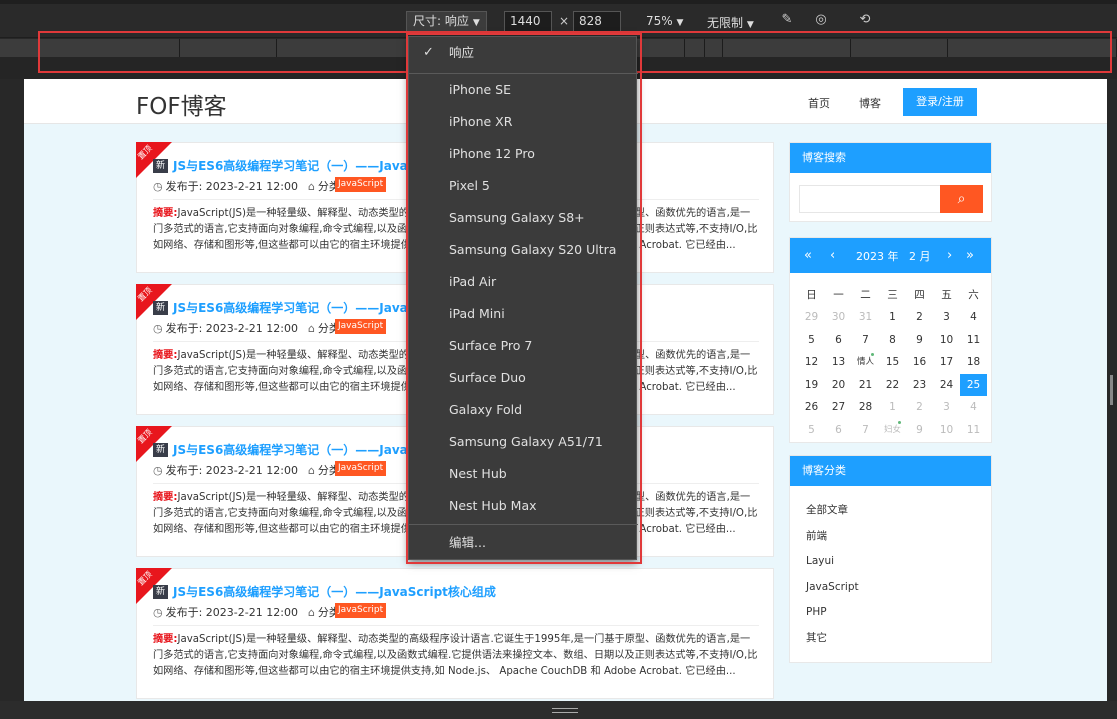  Describe the element at coordinates (870, 199) in the screenshot. I see `search-input` at that location.